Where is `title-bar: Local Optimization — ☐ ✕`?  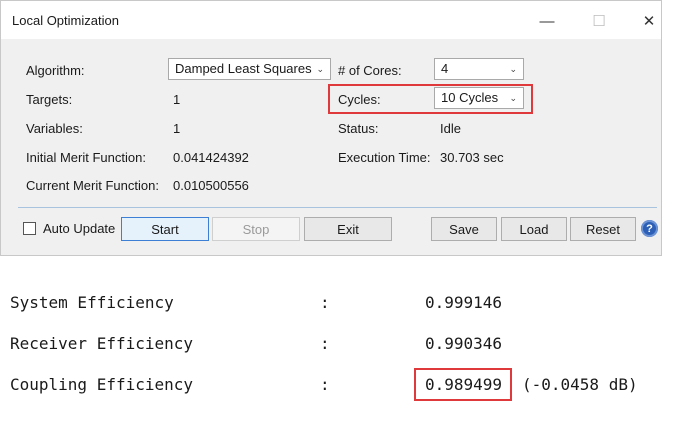 title-bar: Local Optimization — ☐ ✕ is located at coordinates (331, 20).